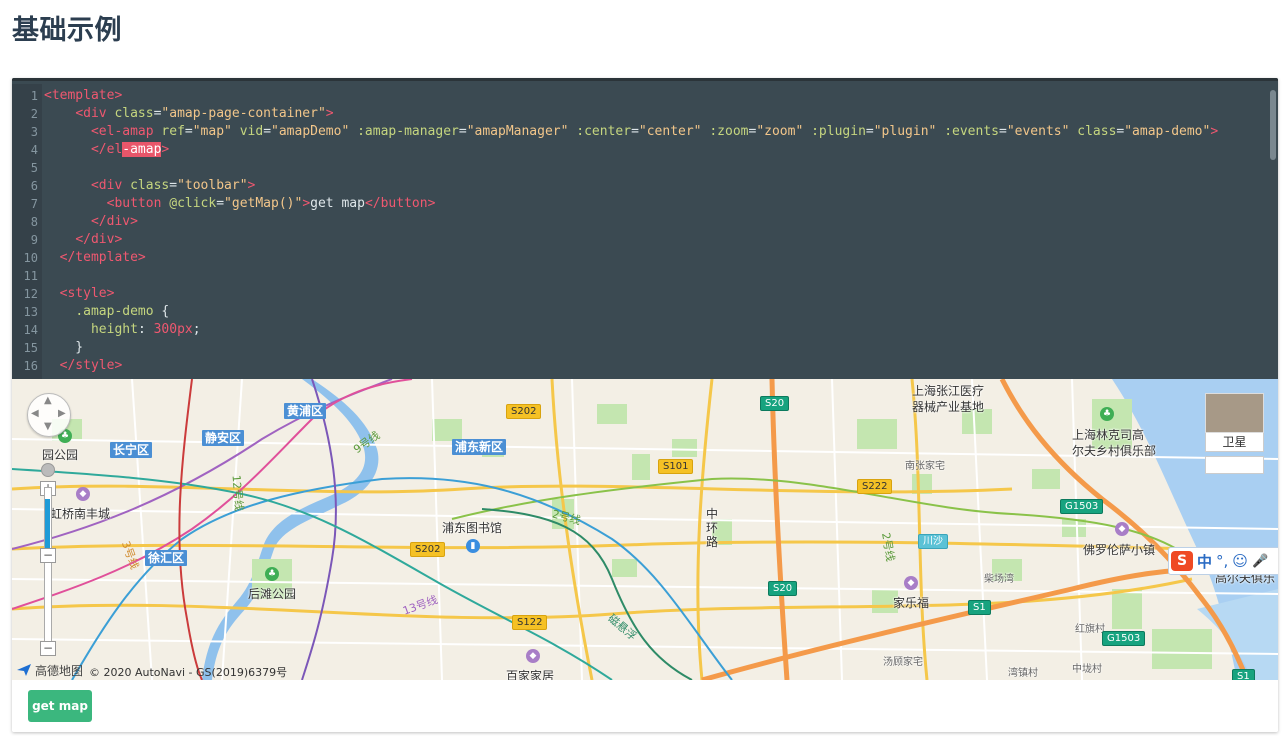 This screenshot has height=736, width=1283. I want to click on line-number: 16, so click(30, 366).